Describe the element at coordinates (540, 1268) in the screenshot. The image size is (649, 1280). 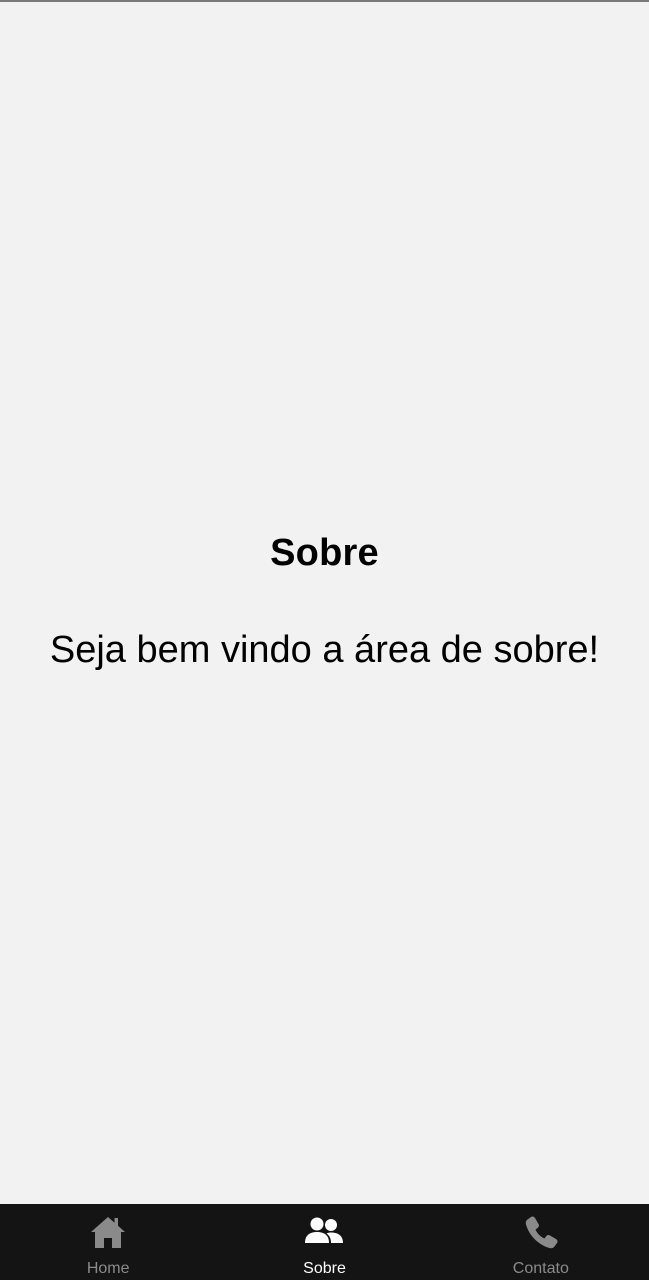
I see `tab-contato-label: Contato` at that location.